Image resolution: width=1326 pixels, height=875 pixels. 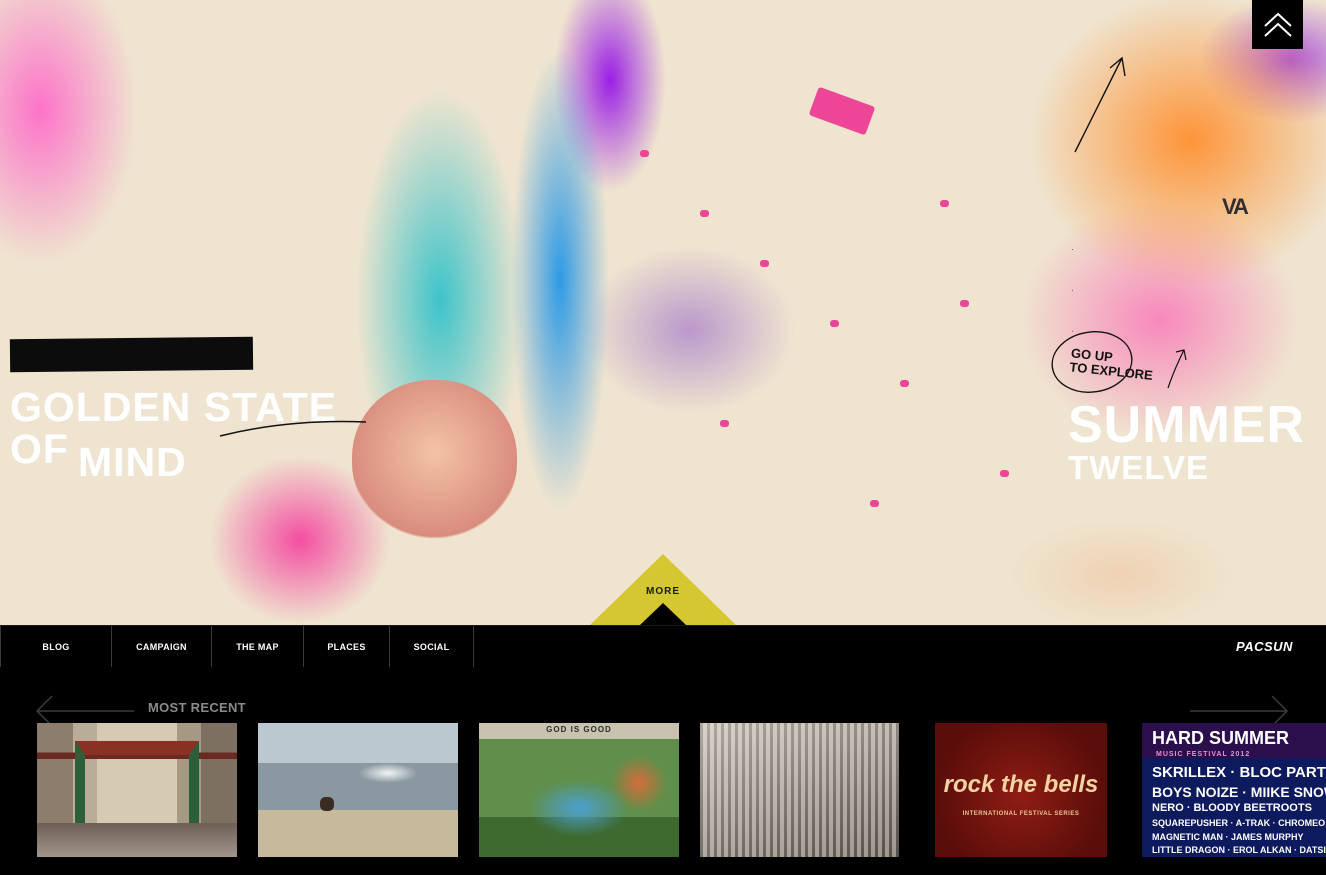 I want to click on most-recent-heading: MOST RECENT, so click(x=197, y=707).